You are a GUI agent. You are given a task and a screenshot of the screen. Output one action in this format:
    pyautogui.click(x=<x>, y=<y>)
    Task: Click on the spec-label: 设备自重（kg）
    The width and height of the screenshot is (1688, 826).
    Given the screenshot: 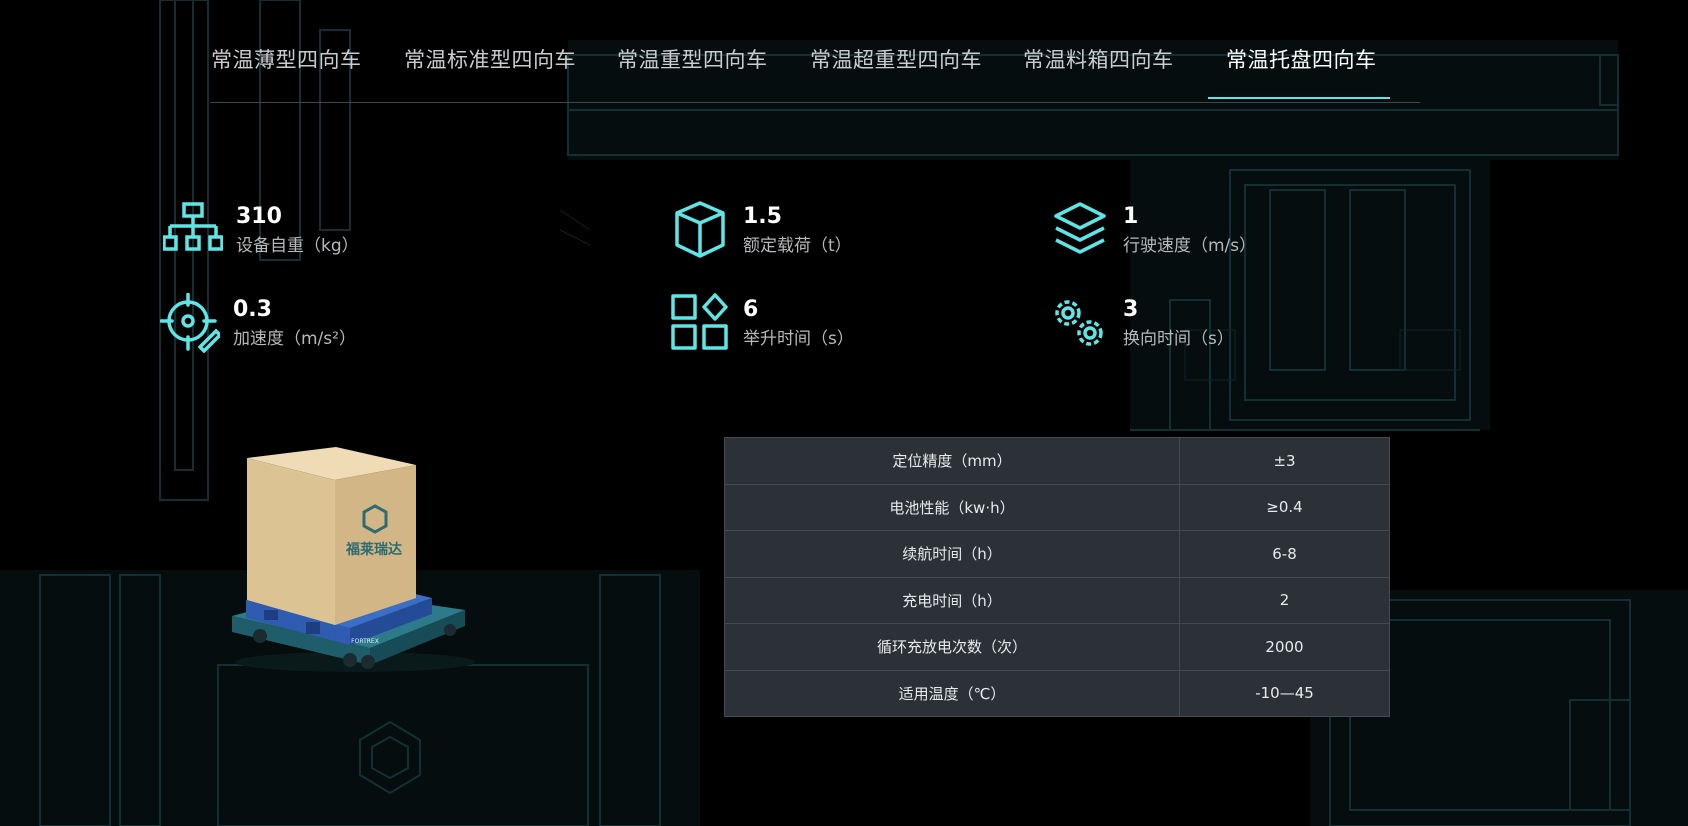 What is the action you would take?
    pyautogui.click(x=297, y=246)
    